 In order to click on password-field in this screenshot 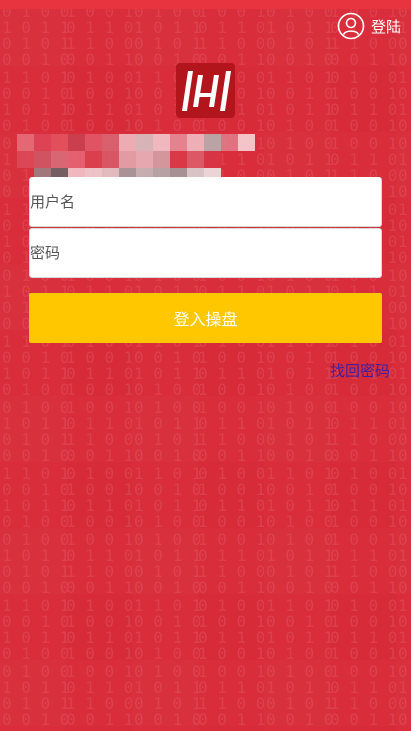, I will do `click(205, 253)`.